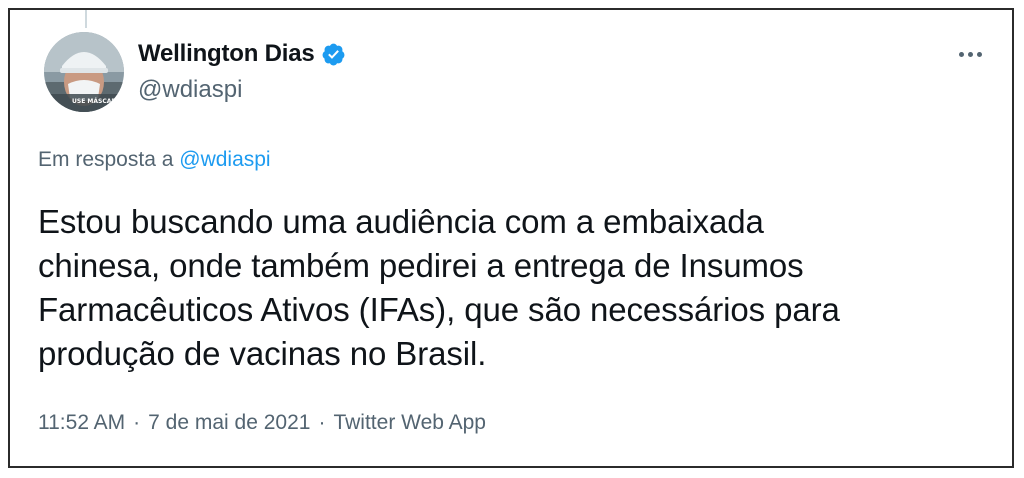  Describe the element at coordinates (262, 353) in the screenshot. I see `tweet-text-line: produção de vacinas no Brasil.` at that location.